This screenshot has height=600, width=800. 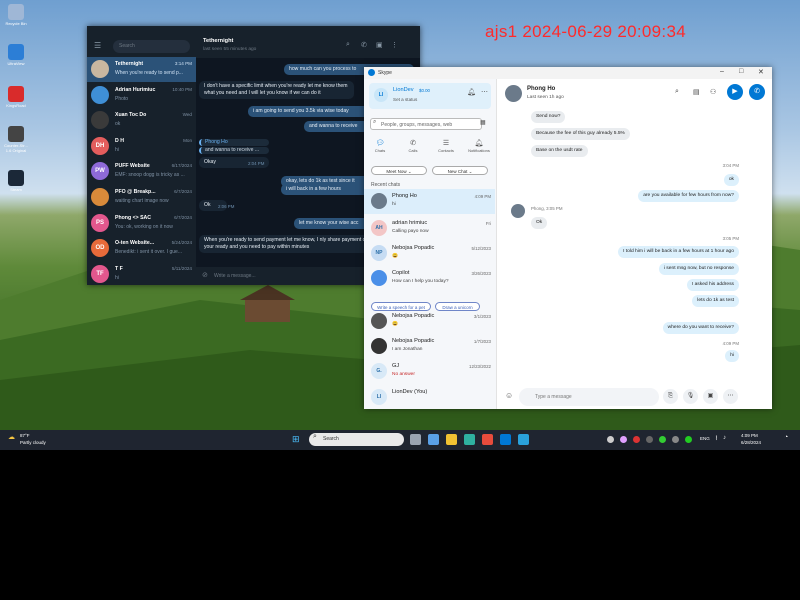 I want to click on list-item: G. GJ 12/23/2022 No answer, so click(x=429, y=371).